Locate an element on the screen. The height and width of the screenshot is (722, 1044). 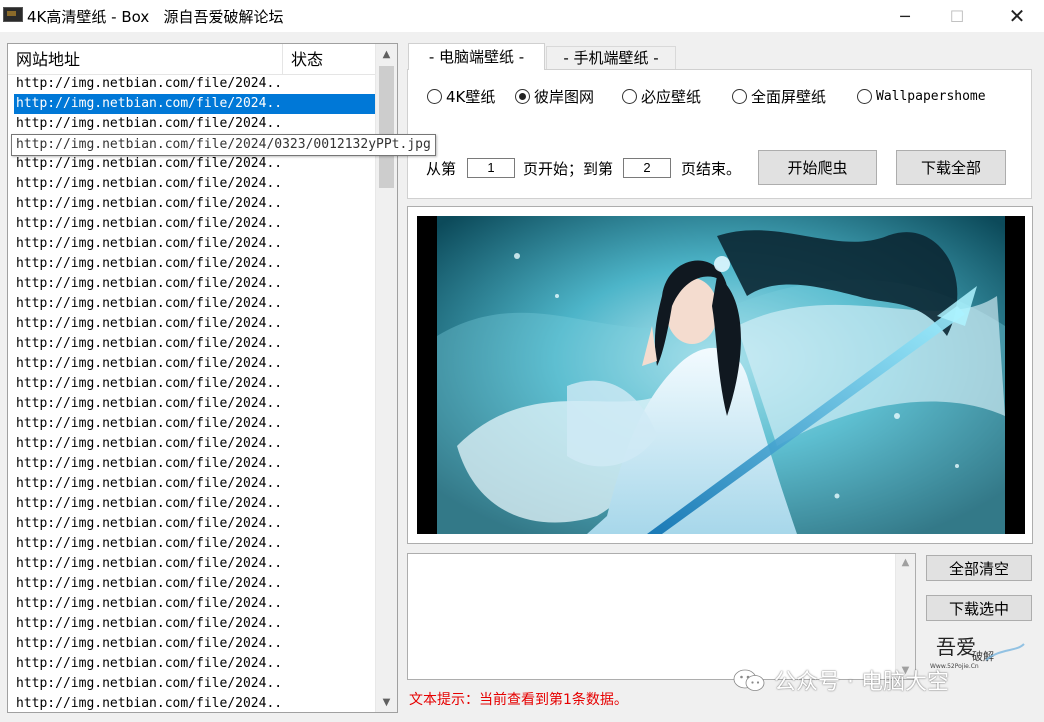
log-textarea: ▲ ▼ is located at coordinates (661, 616).